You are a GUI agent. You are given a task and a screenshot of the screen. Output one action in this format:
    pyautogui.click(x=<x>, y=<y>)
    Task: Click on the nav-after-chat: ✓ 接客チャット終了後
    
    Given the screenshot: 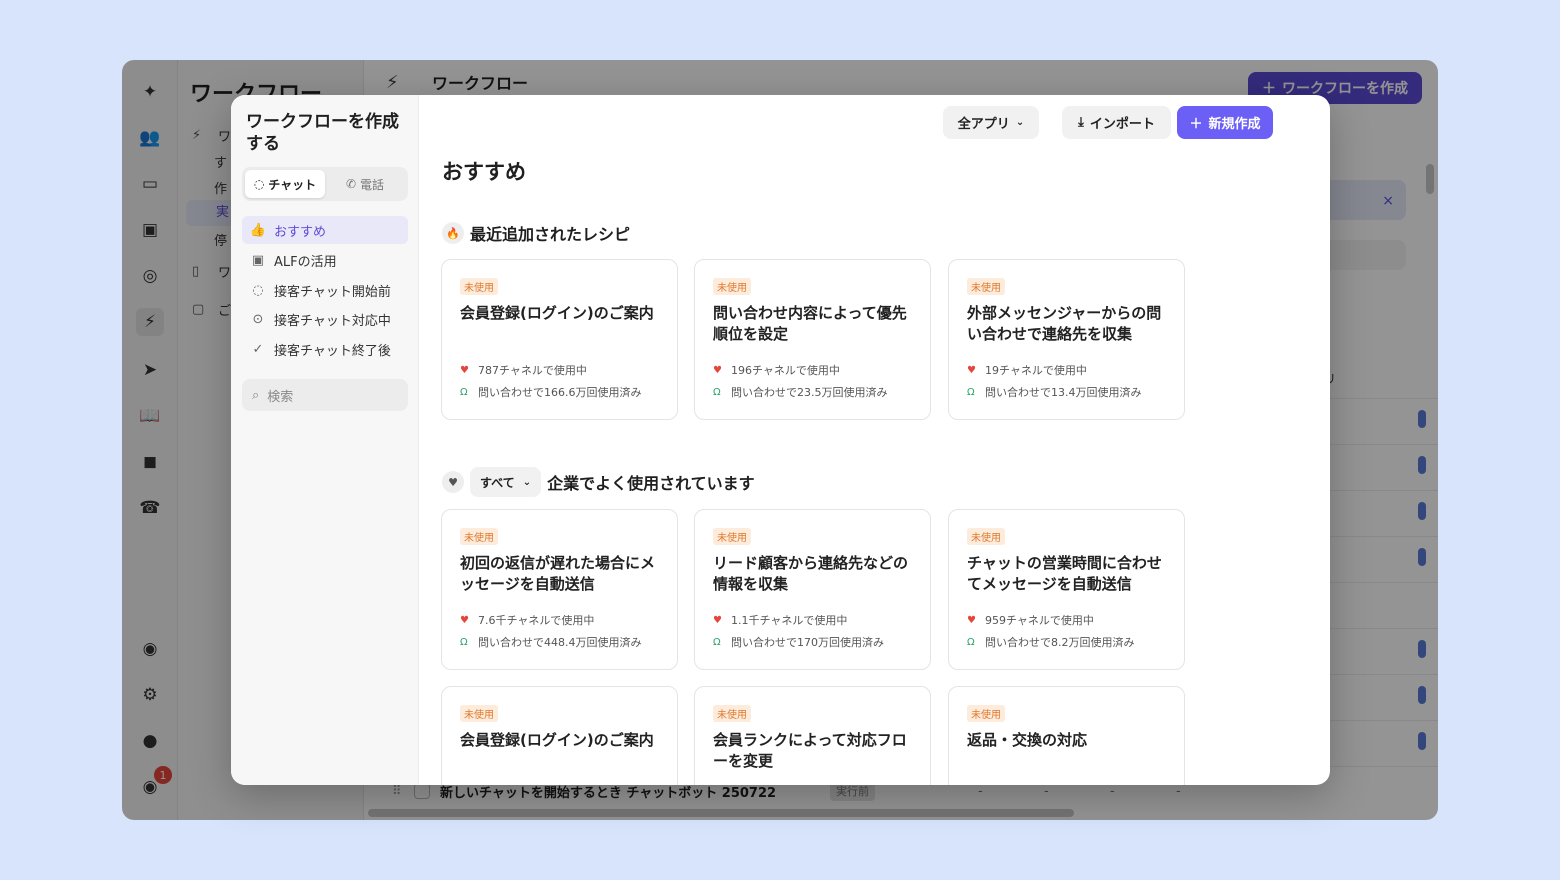 What is the action you would take?
    pyautogui.click(x=325, y=349)
    